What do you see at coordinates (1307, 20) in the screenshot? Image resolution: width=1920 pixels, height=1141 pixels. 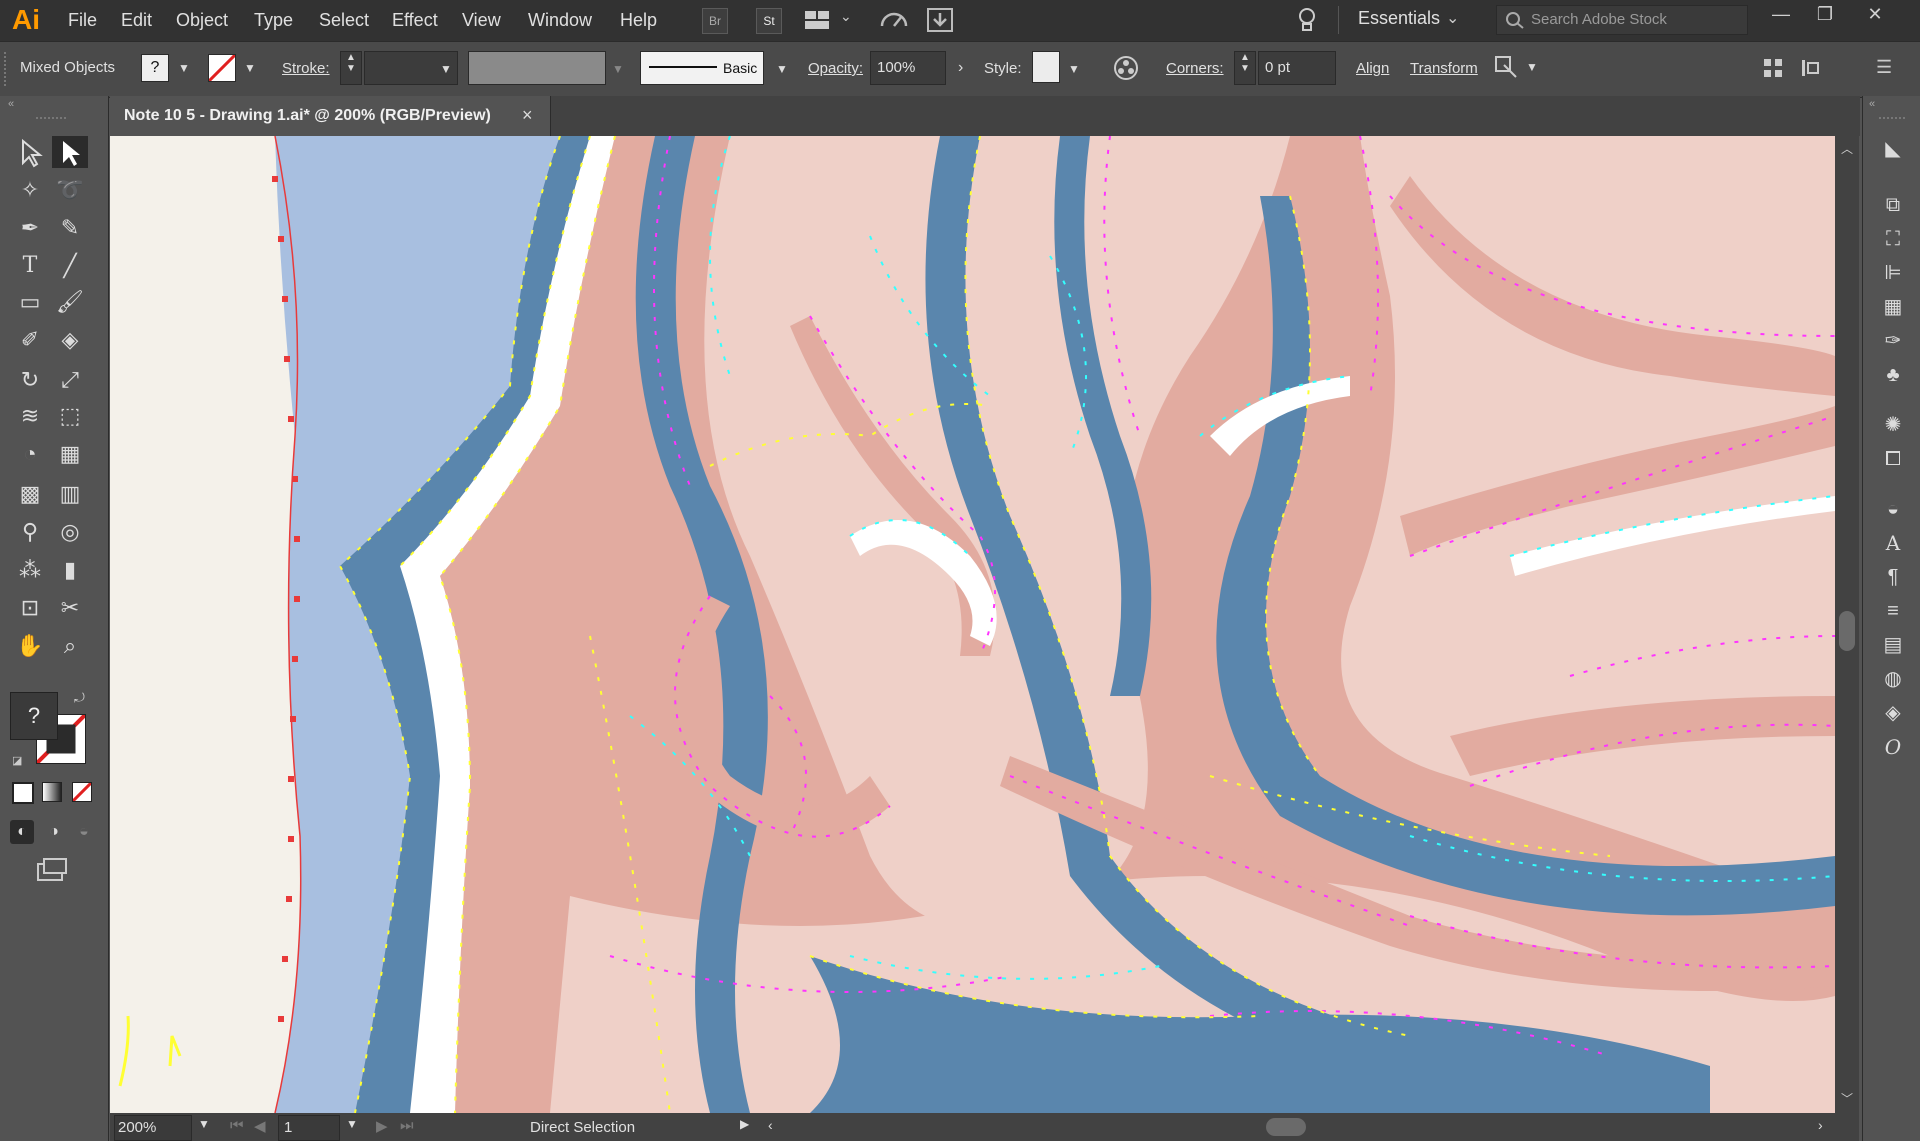 I see `lightbulb-icon` at bounding box center [1307, 20].